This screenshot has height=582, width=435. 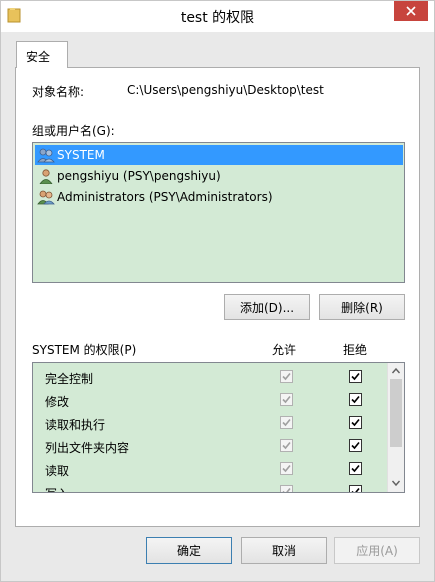 I want to click on permission-name: 读取和执行, so click(x=75, y=425).